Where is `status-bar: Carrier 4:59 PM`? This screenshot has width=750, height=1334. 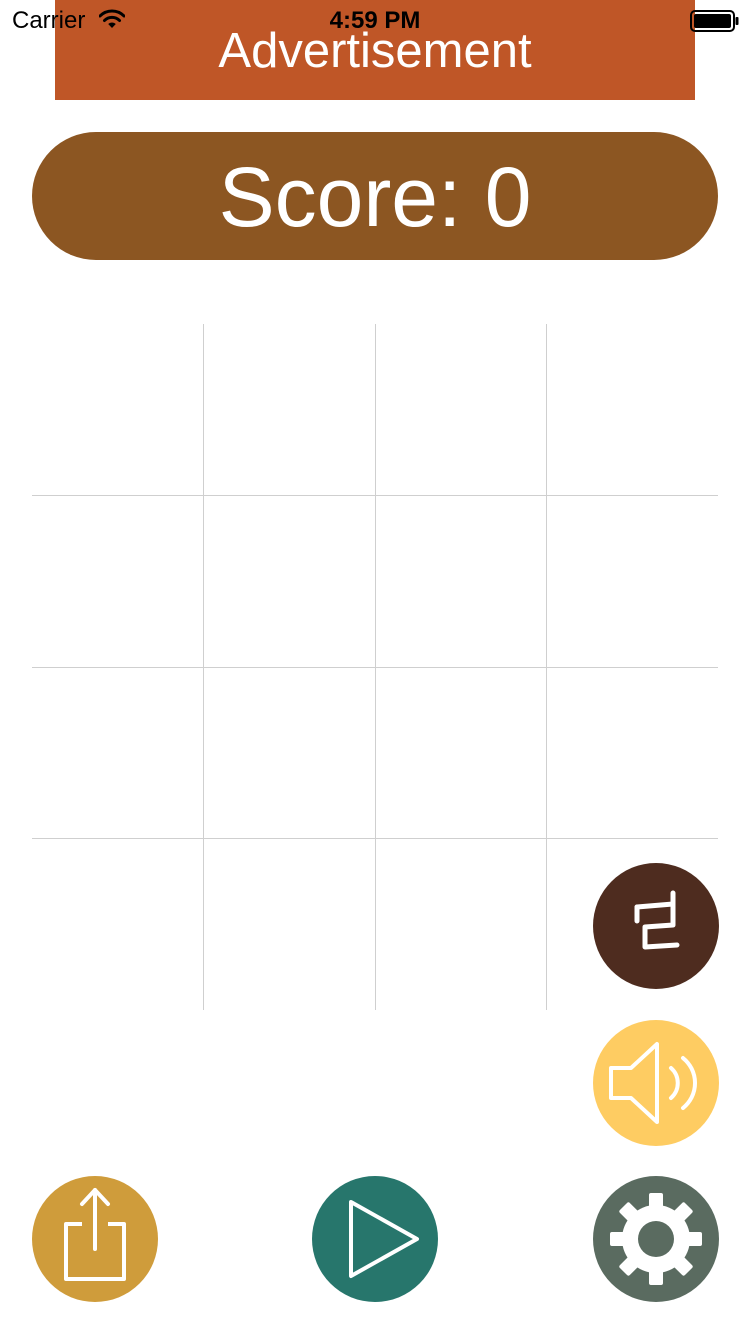
status-bar: Carrier 4:59 PM is located at coordinates (375, 20).